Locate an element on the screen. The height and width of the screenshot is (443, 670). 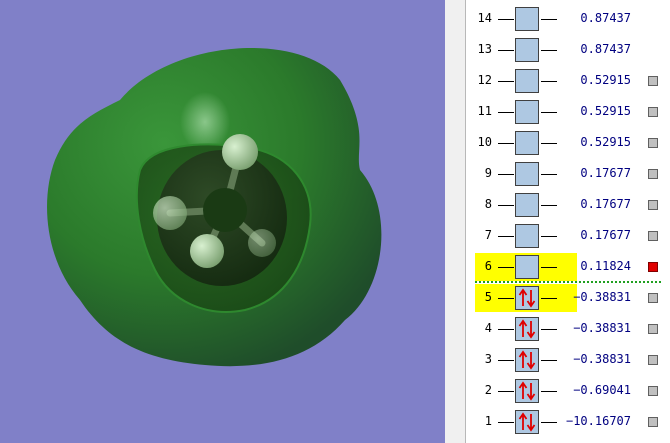
orbital-row: 2 −0.69041 is located at coordinates (568, 391).